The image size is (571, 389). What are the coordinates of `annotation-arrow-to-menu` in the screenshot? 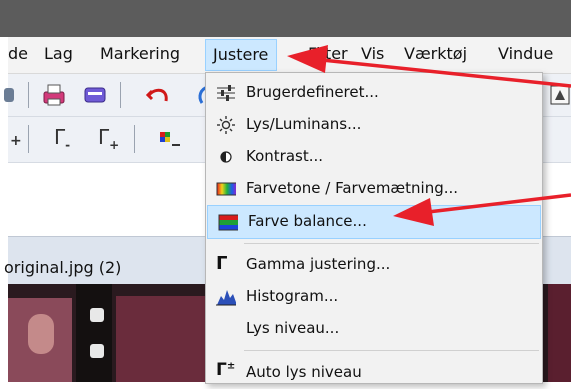 It's located at (429, 66).